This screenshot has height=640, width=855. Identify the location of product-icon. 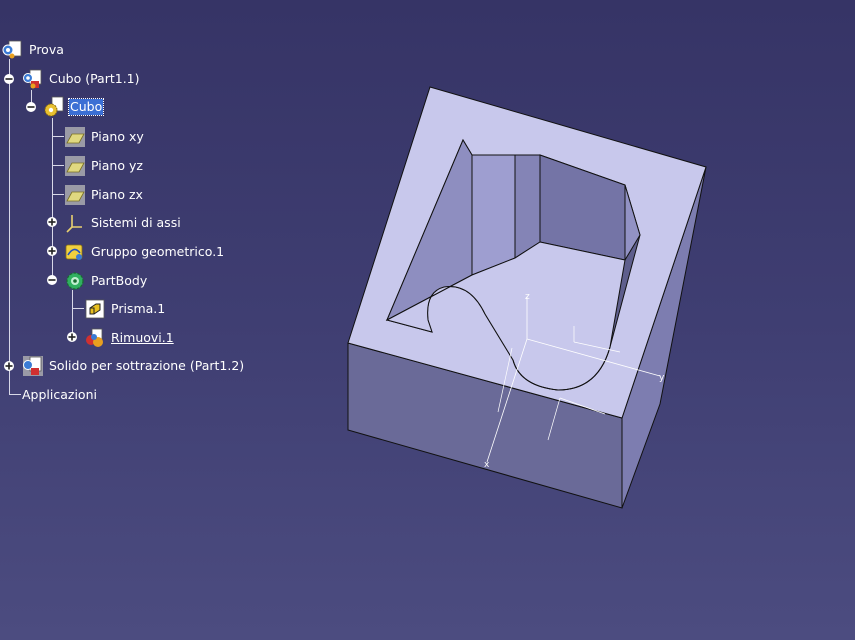
(13, 50).